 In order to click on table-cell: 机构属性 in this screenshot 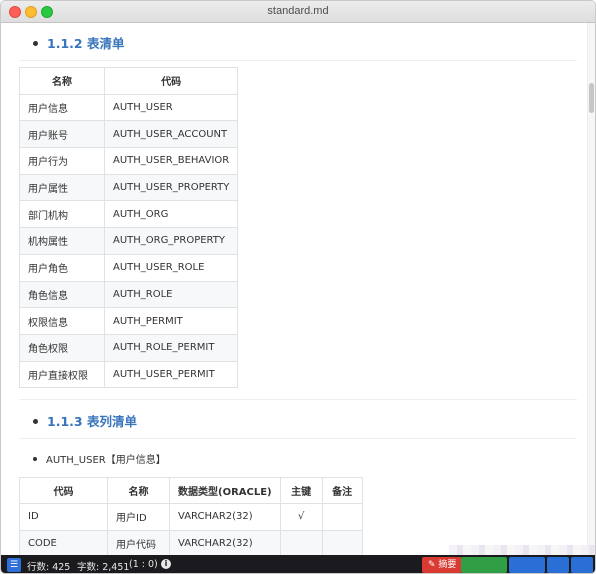, I will do `click(62, 241)`.